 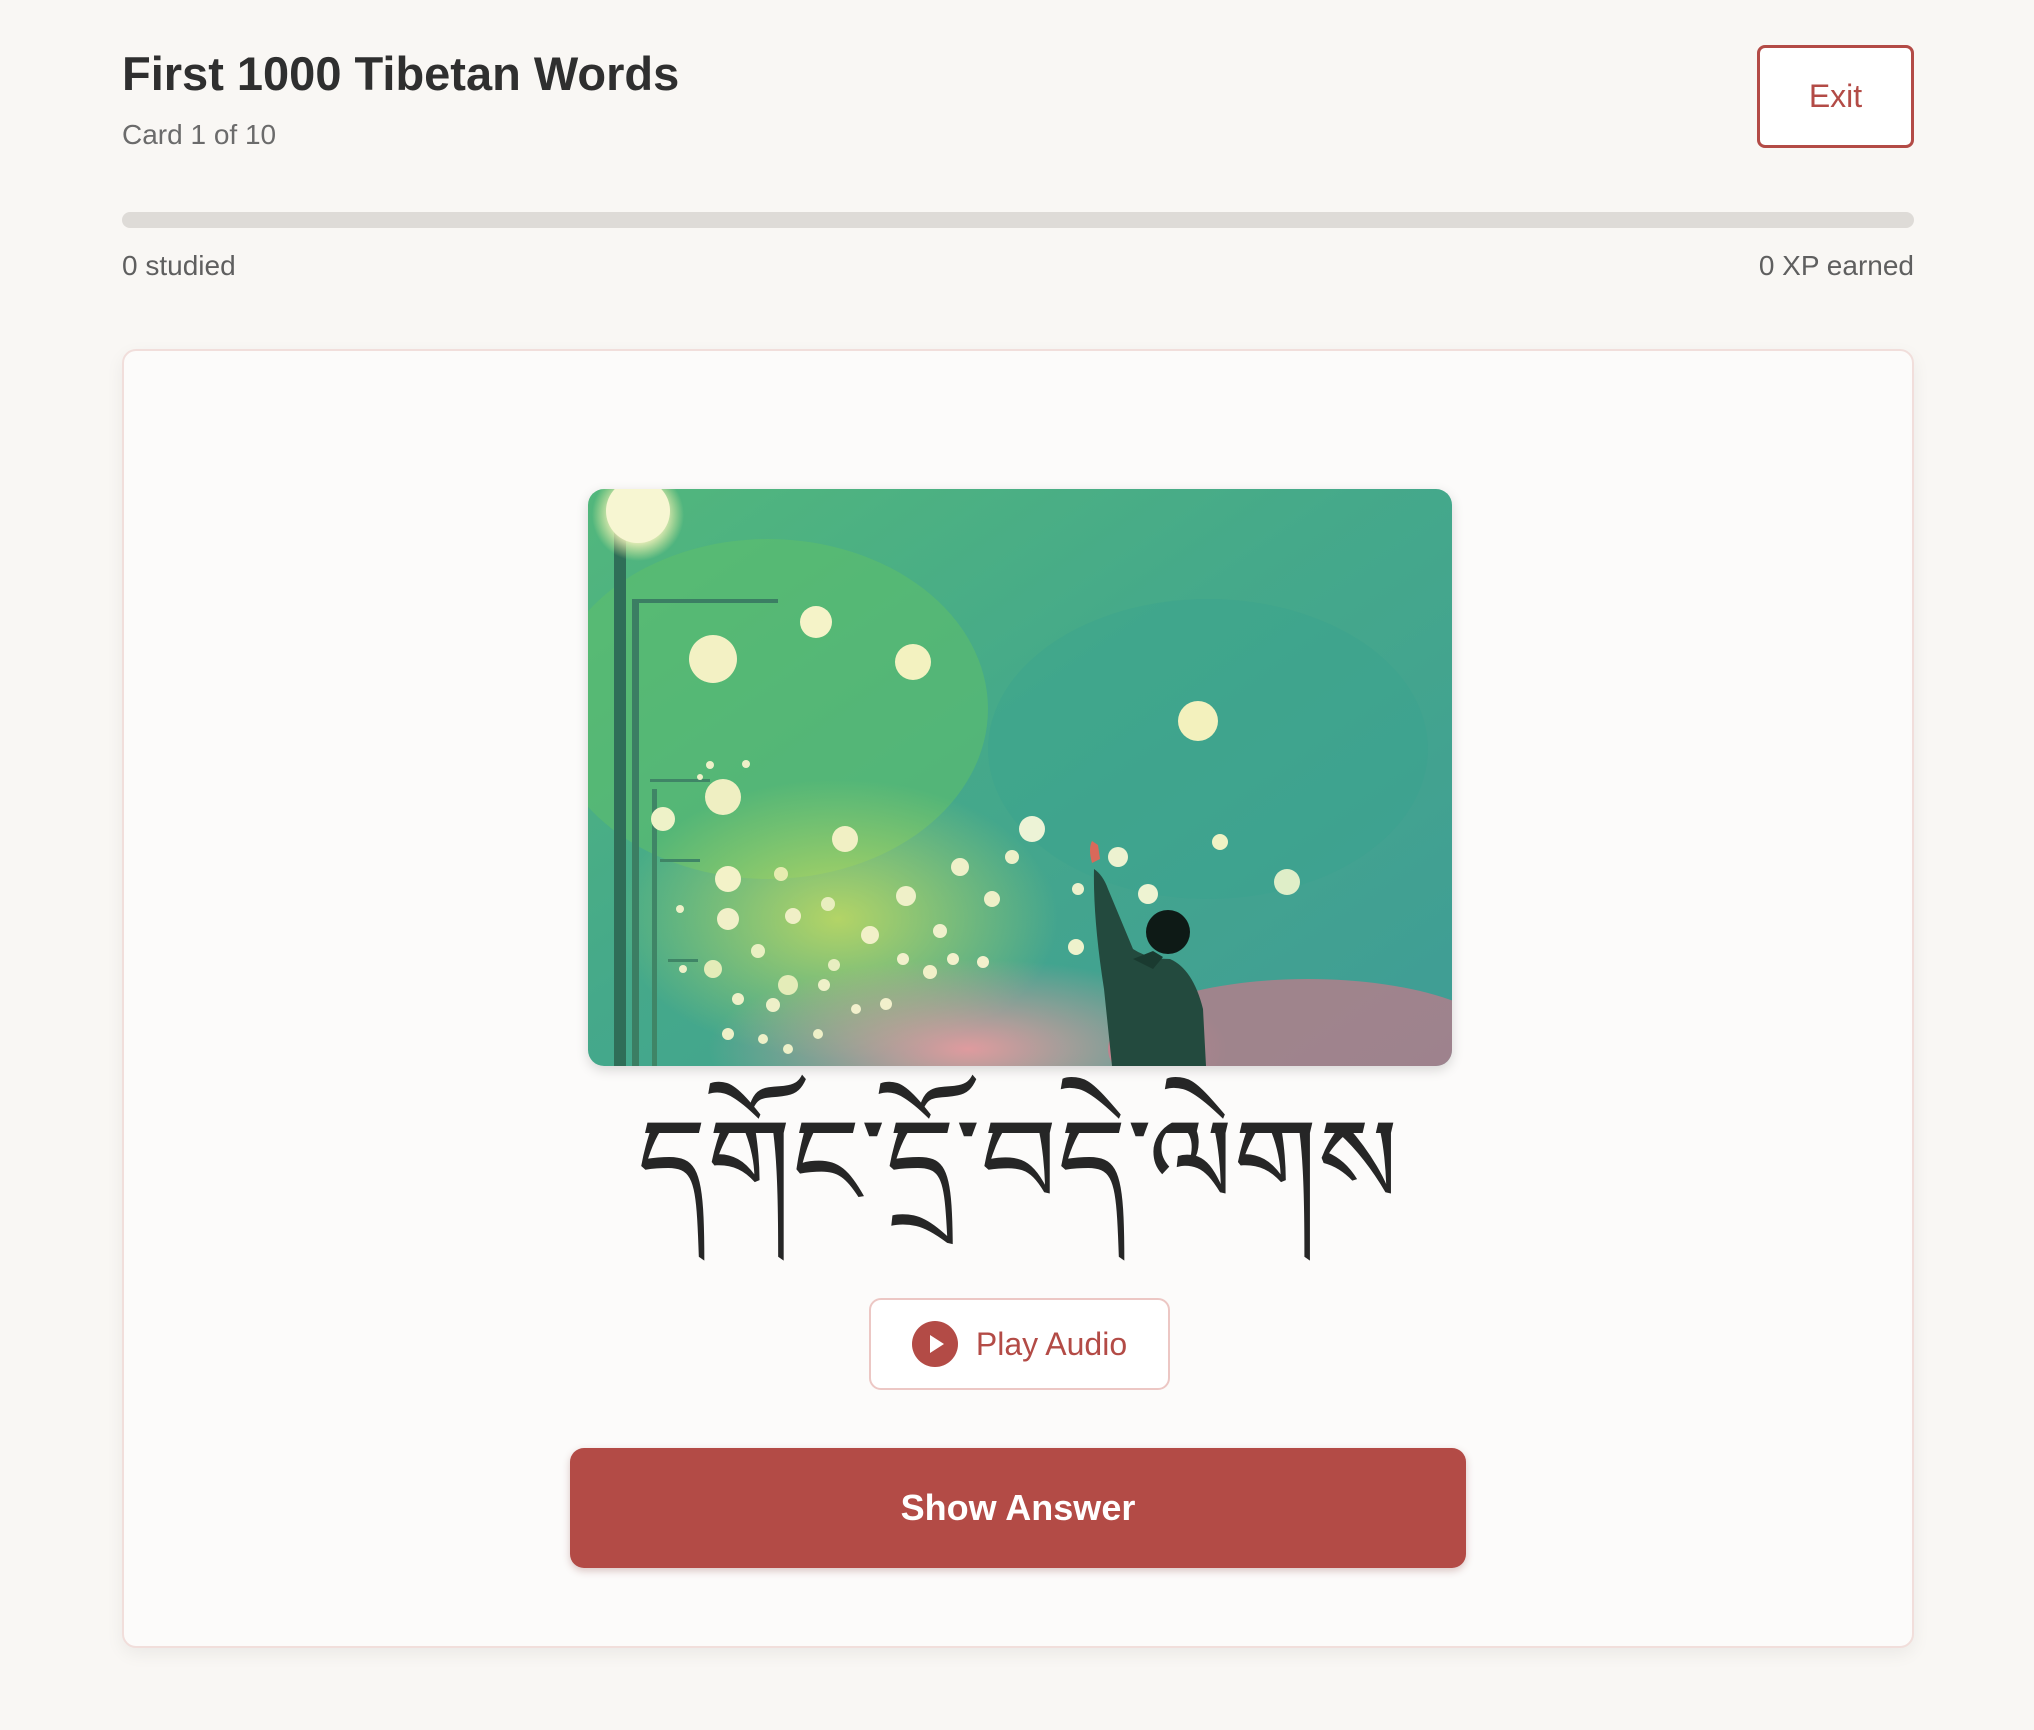 I want to click on tibetan-word: དགོང་དྲོ་བདེ་ལེགས, so click(x=1018, y=1163).